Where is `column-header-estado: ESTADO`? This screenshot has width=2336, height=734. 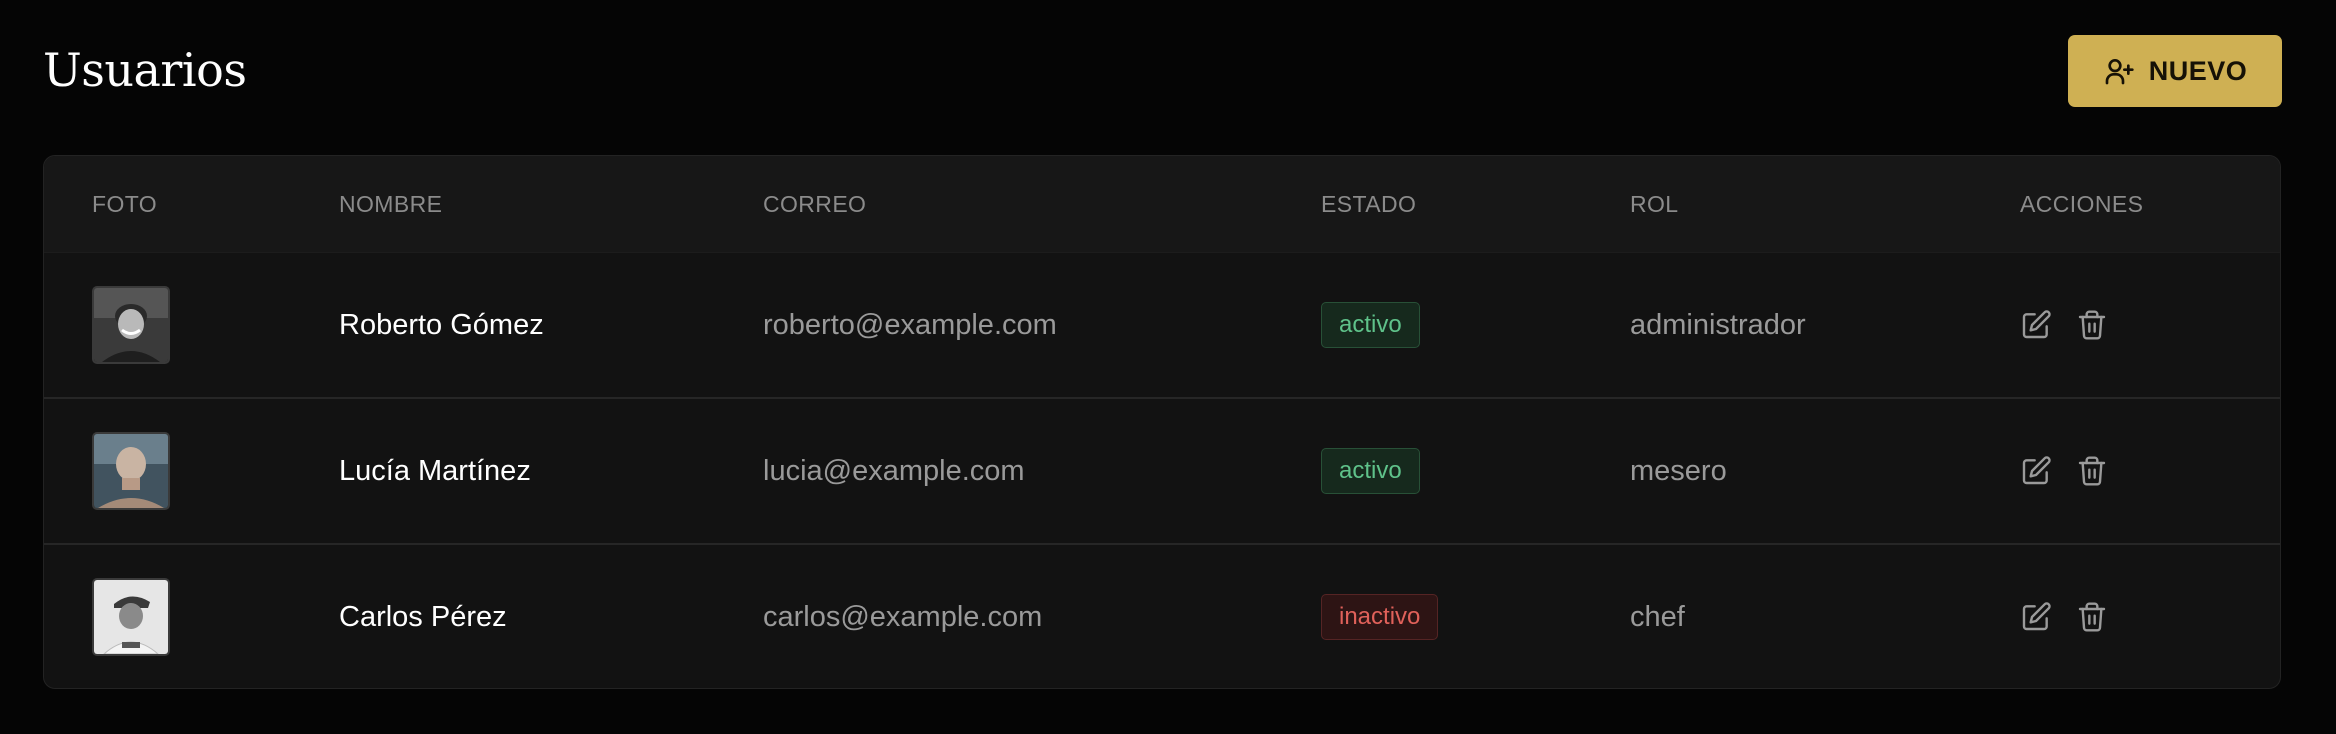
column-header-estado: ESTADO is located at coordinates (1369, 204).